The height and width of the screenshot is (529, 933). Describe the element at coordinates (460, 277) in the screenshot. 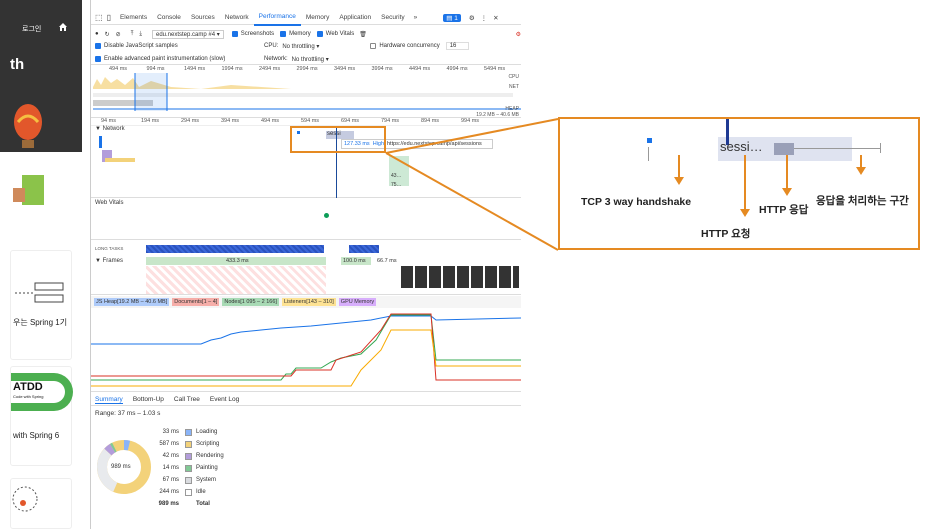

I see `screenshot-thumbnails` at that location.